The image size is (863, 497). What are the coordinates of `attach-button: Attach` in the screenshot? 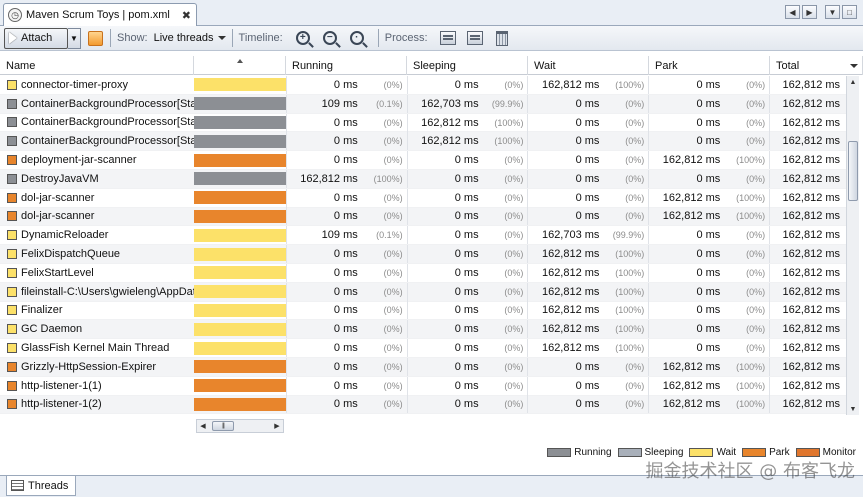 It's located at (36, 38).